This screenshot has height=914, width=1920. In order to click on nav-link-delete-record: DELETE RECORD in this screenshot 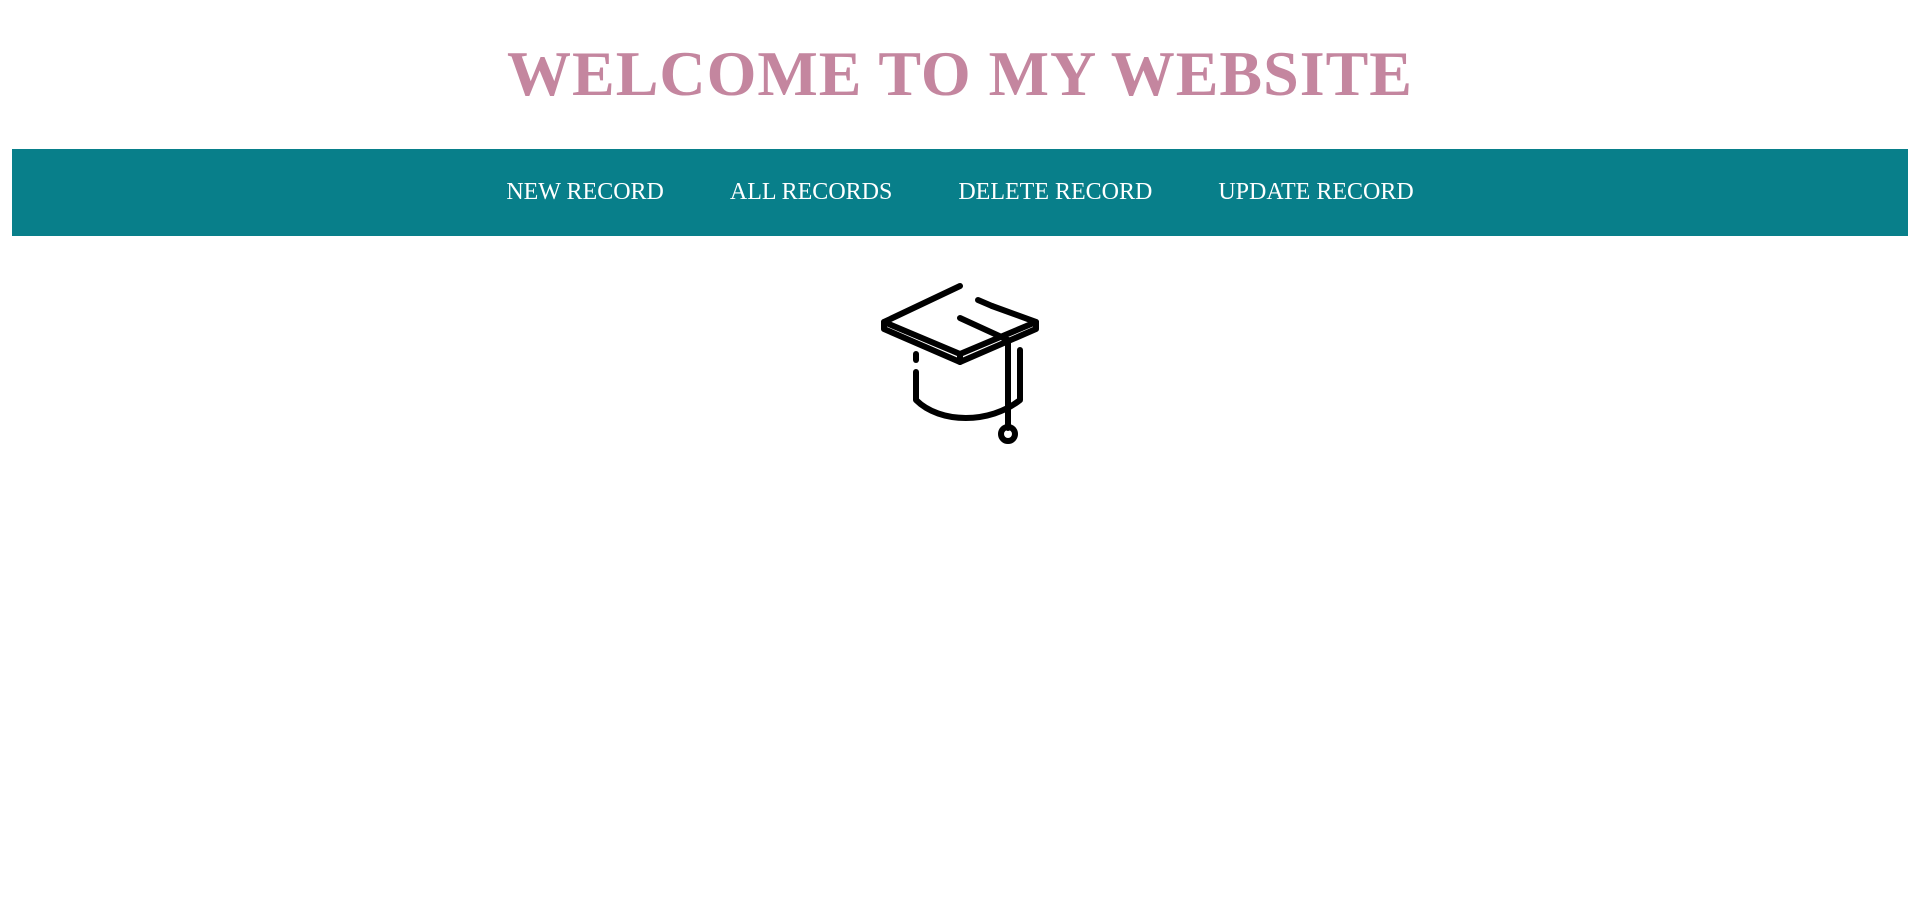, I will do `click(1055, 192)`.